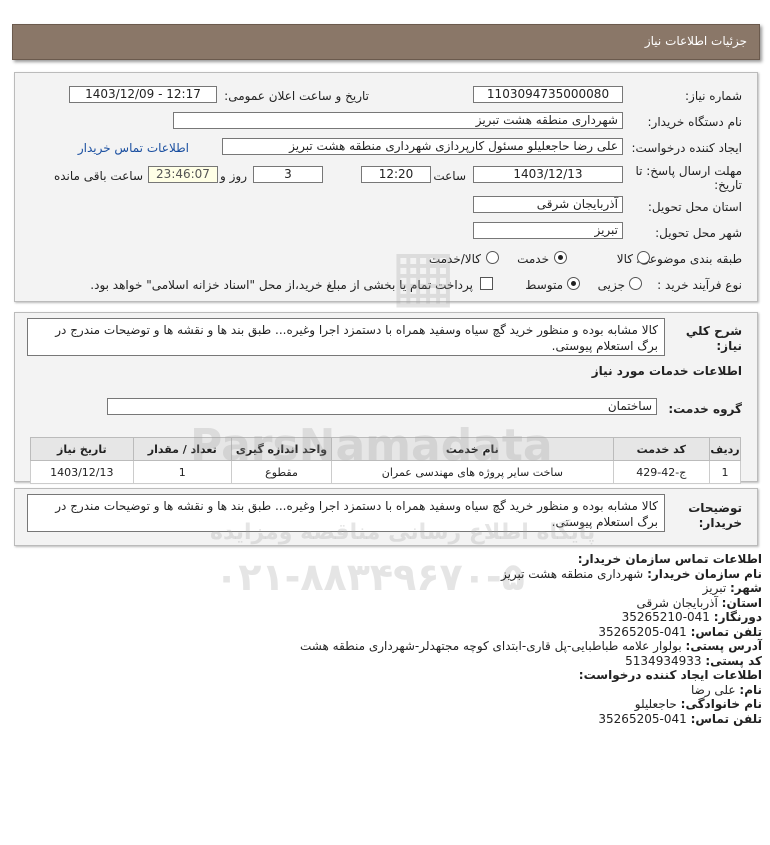 The image size is (770, 845). Describe the element at coordinates (486, 283) in the screenshot. I see `treasury-payment-checkbox` at that location.